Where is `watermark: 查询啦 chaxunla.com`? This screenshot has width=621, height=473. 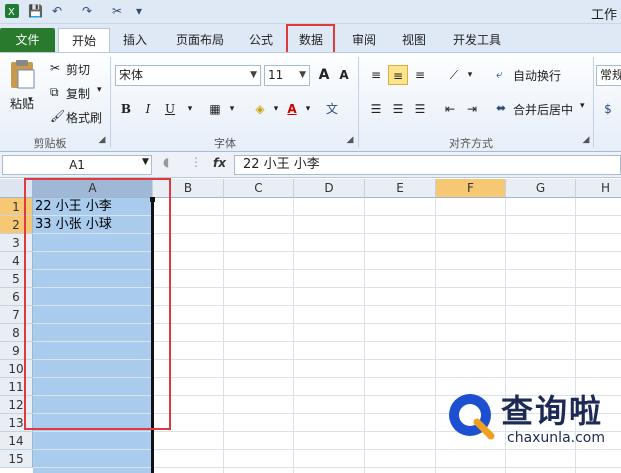
watermark: 查询啦 chaxunla.com is located at coordinates (533, 421).